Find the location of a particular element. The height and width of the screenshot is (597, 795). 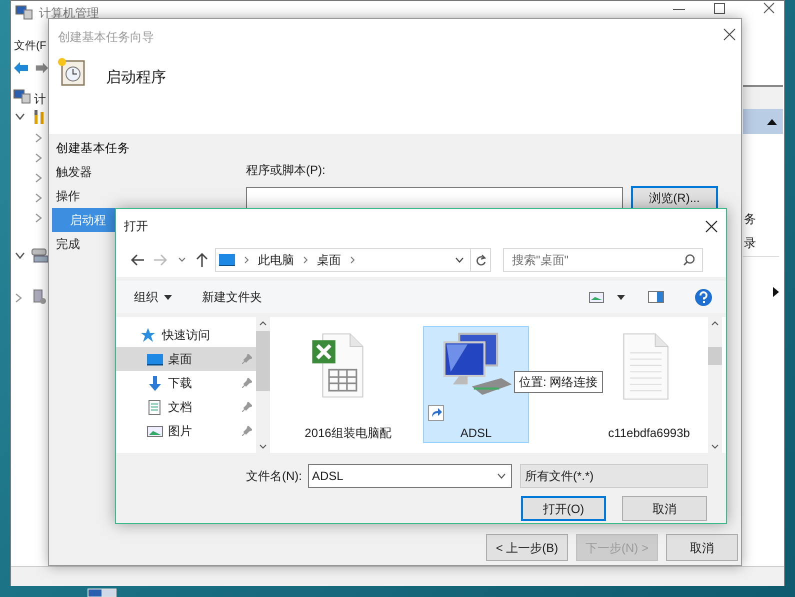

wizard-heading: 创建基本任务 is located at coordinates (93, 148).